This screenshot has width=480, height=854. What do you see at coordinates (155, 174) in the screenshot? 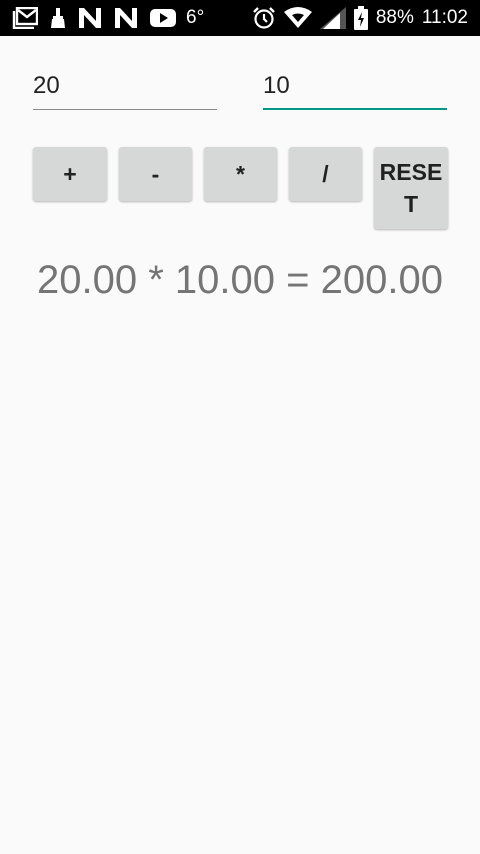
I see `subtract-button: -` at bounding box center [155, 174].